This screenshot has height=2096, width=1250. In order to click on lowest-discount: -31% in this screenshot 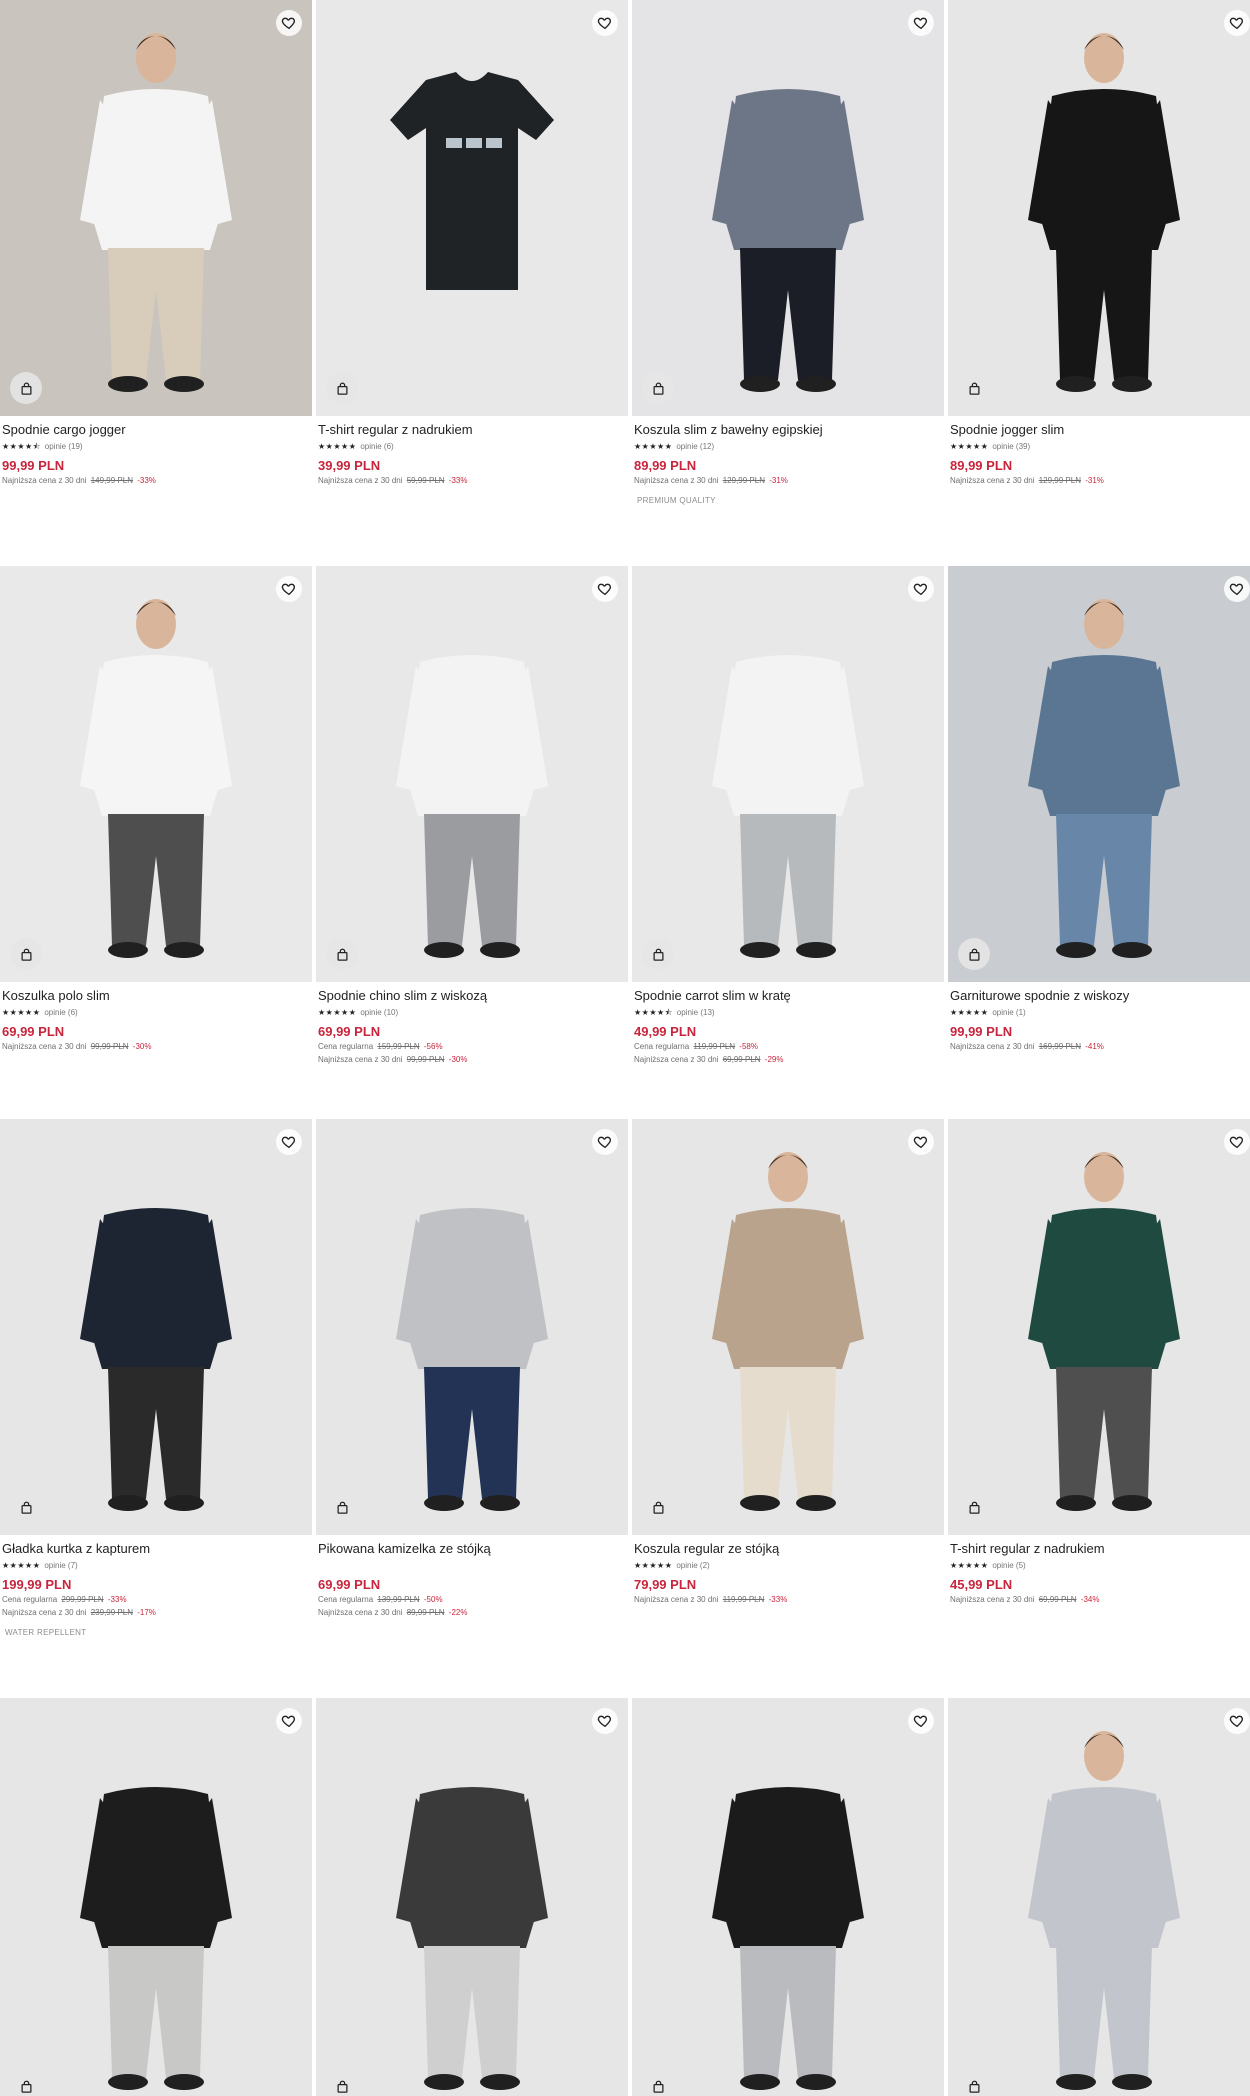, I will do `click(778, 480)`.